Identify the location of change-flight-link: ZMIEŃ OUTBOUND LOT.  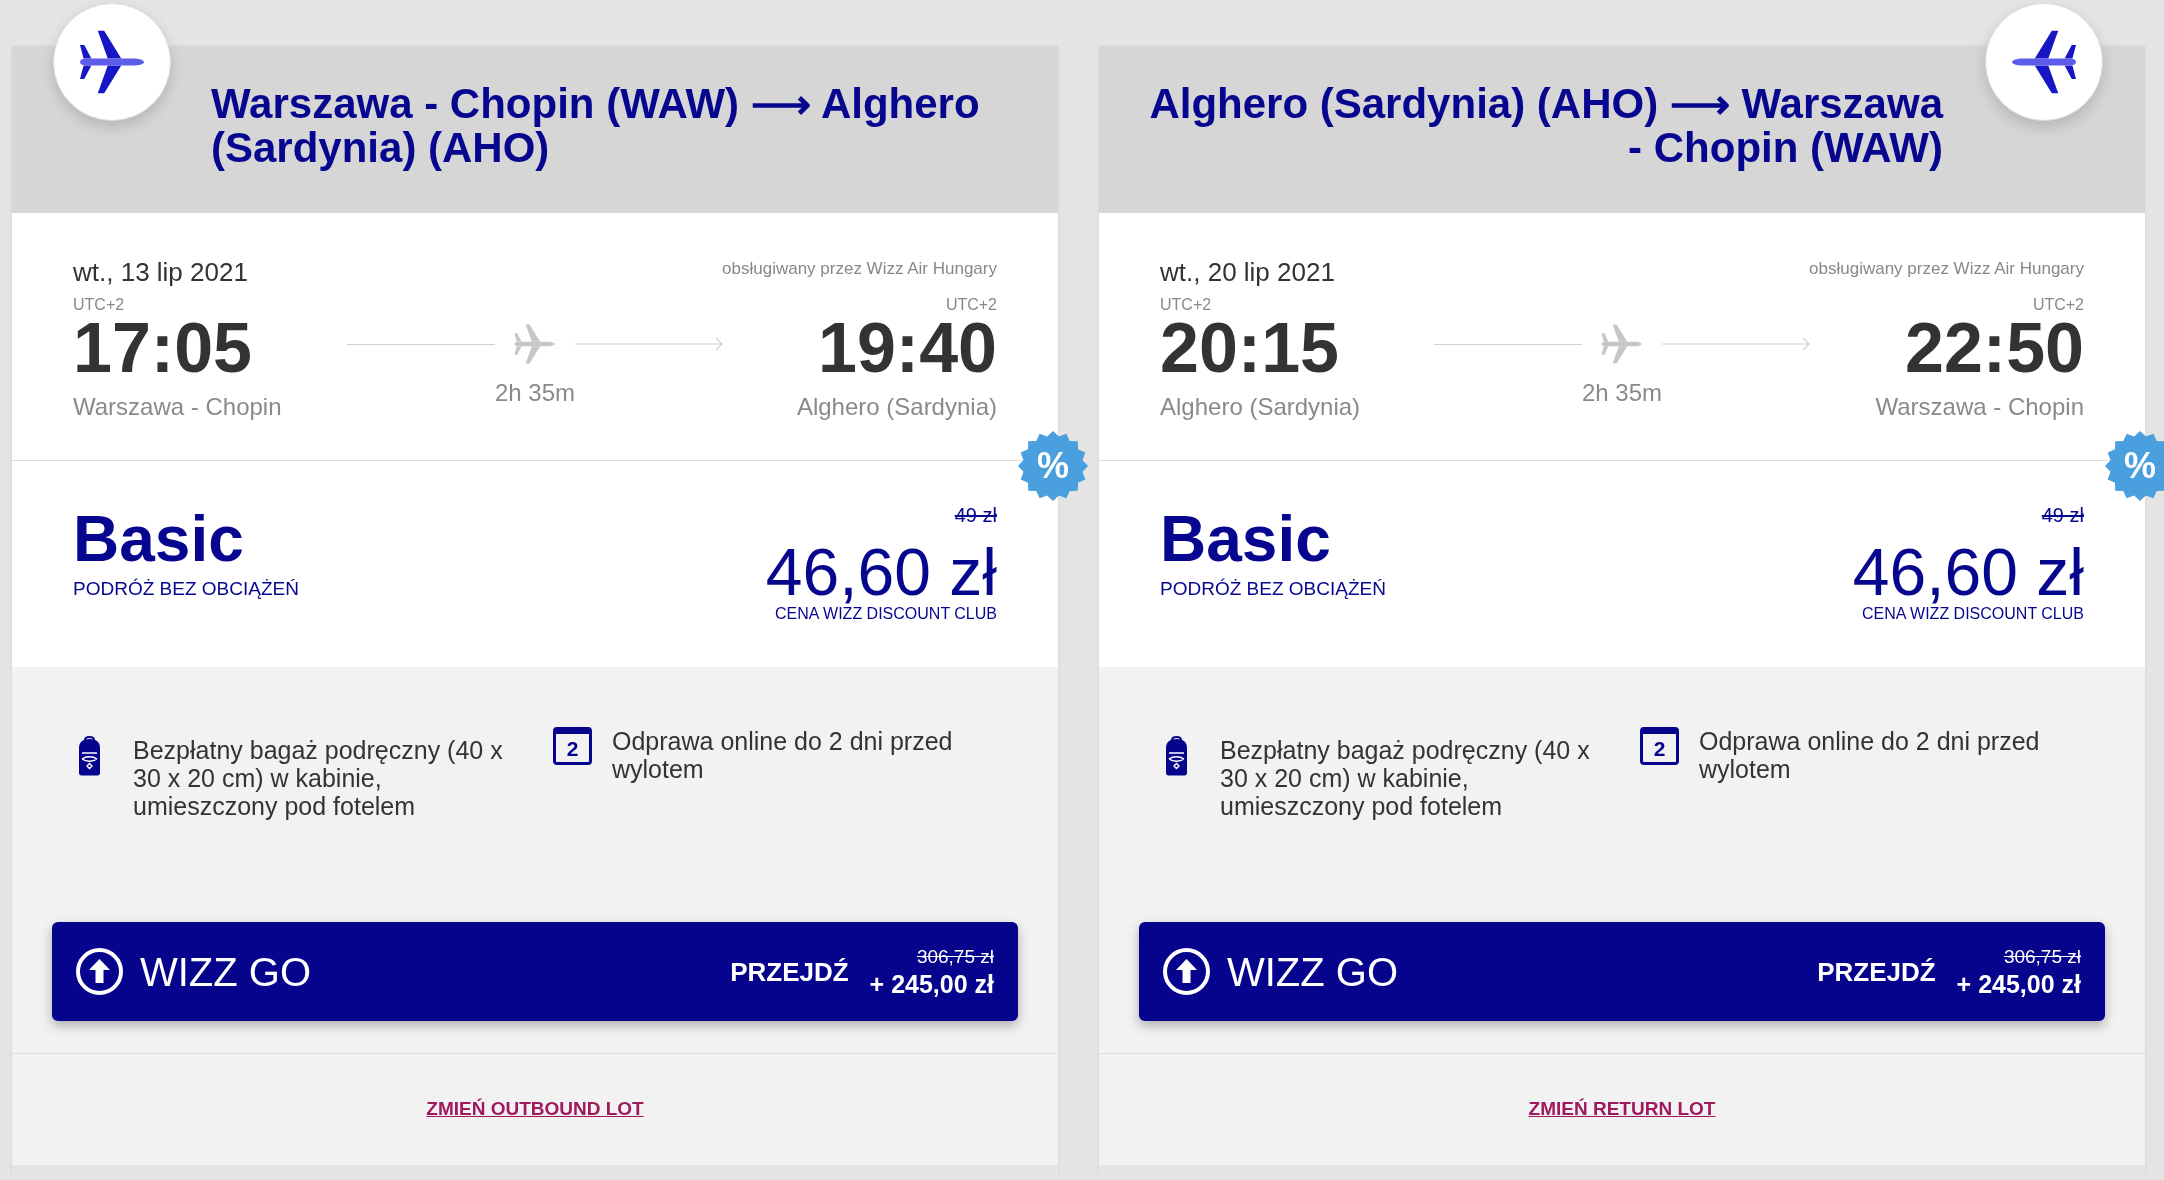
(535, 1109).